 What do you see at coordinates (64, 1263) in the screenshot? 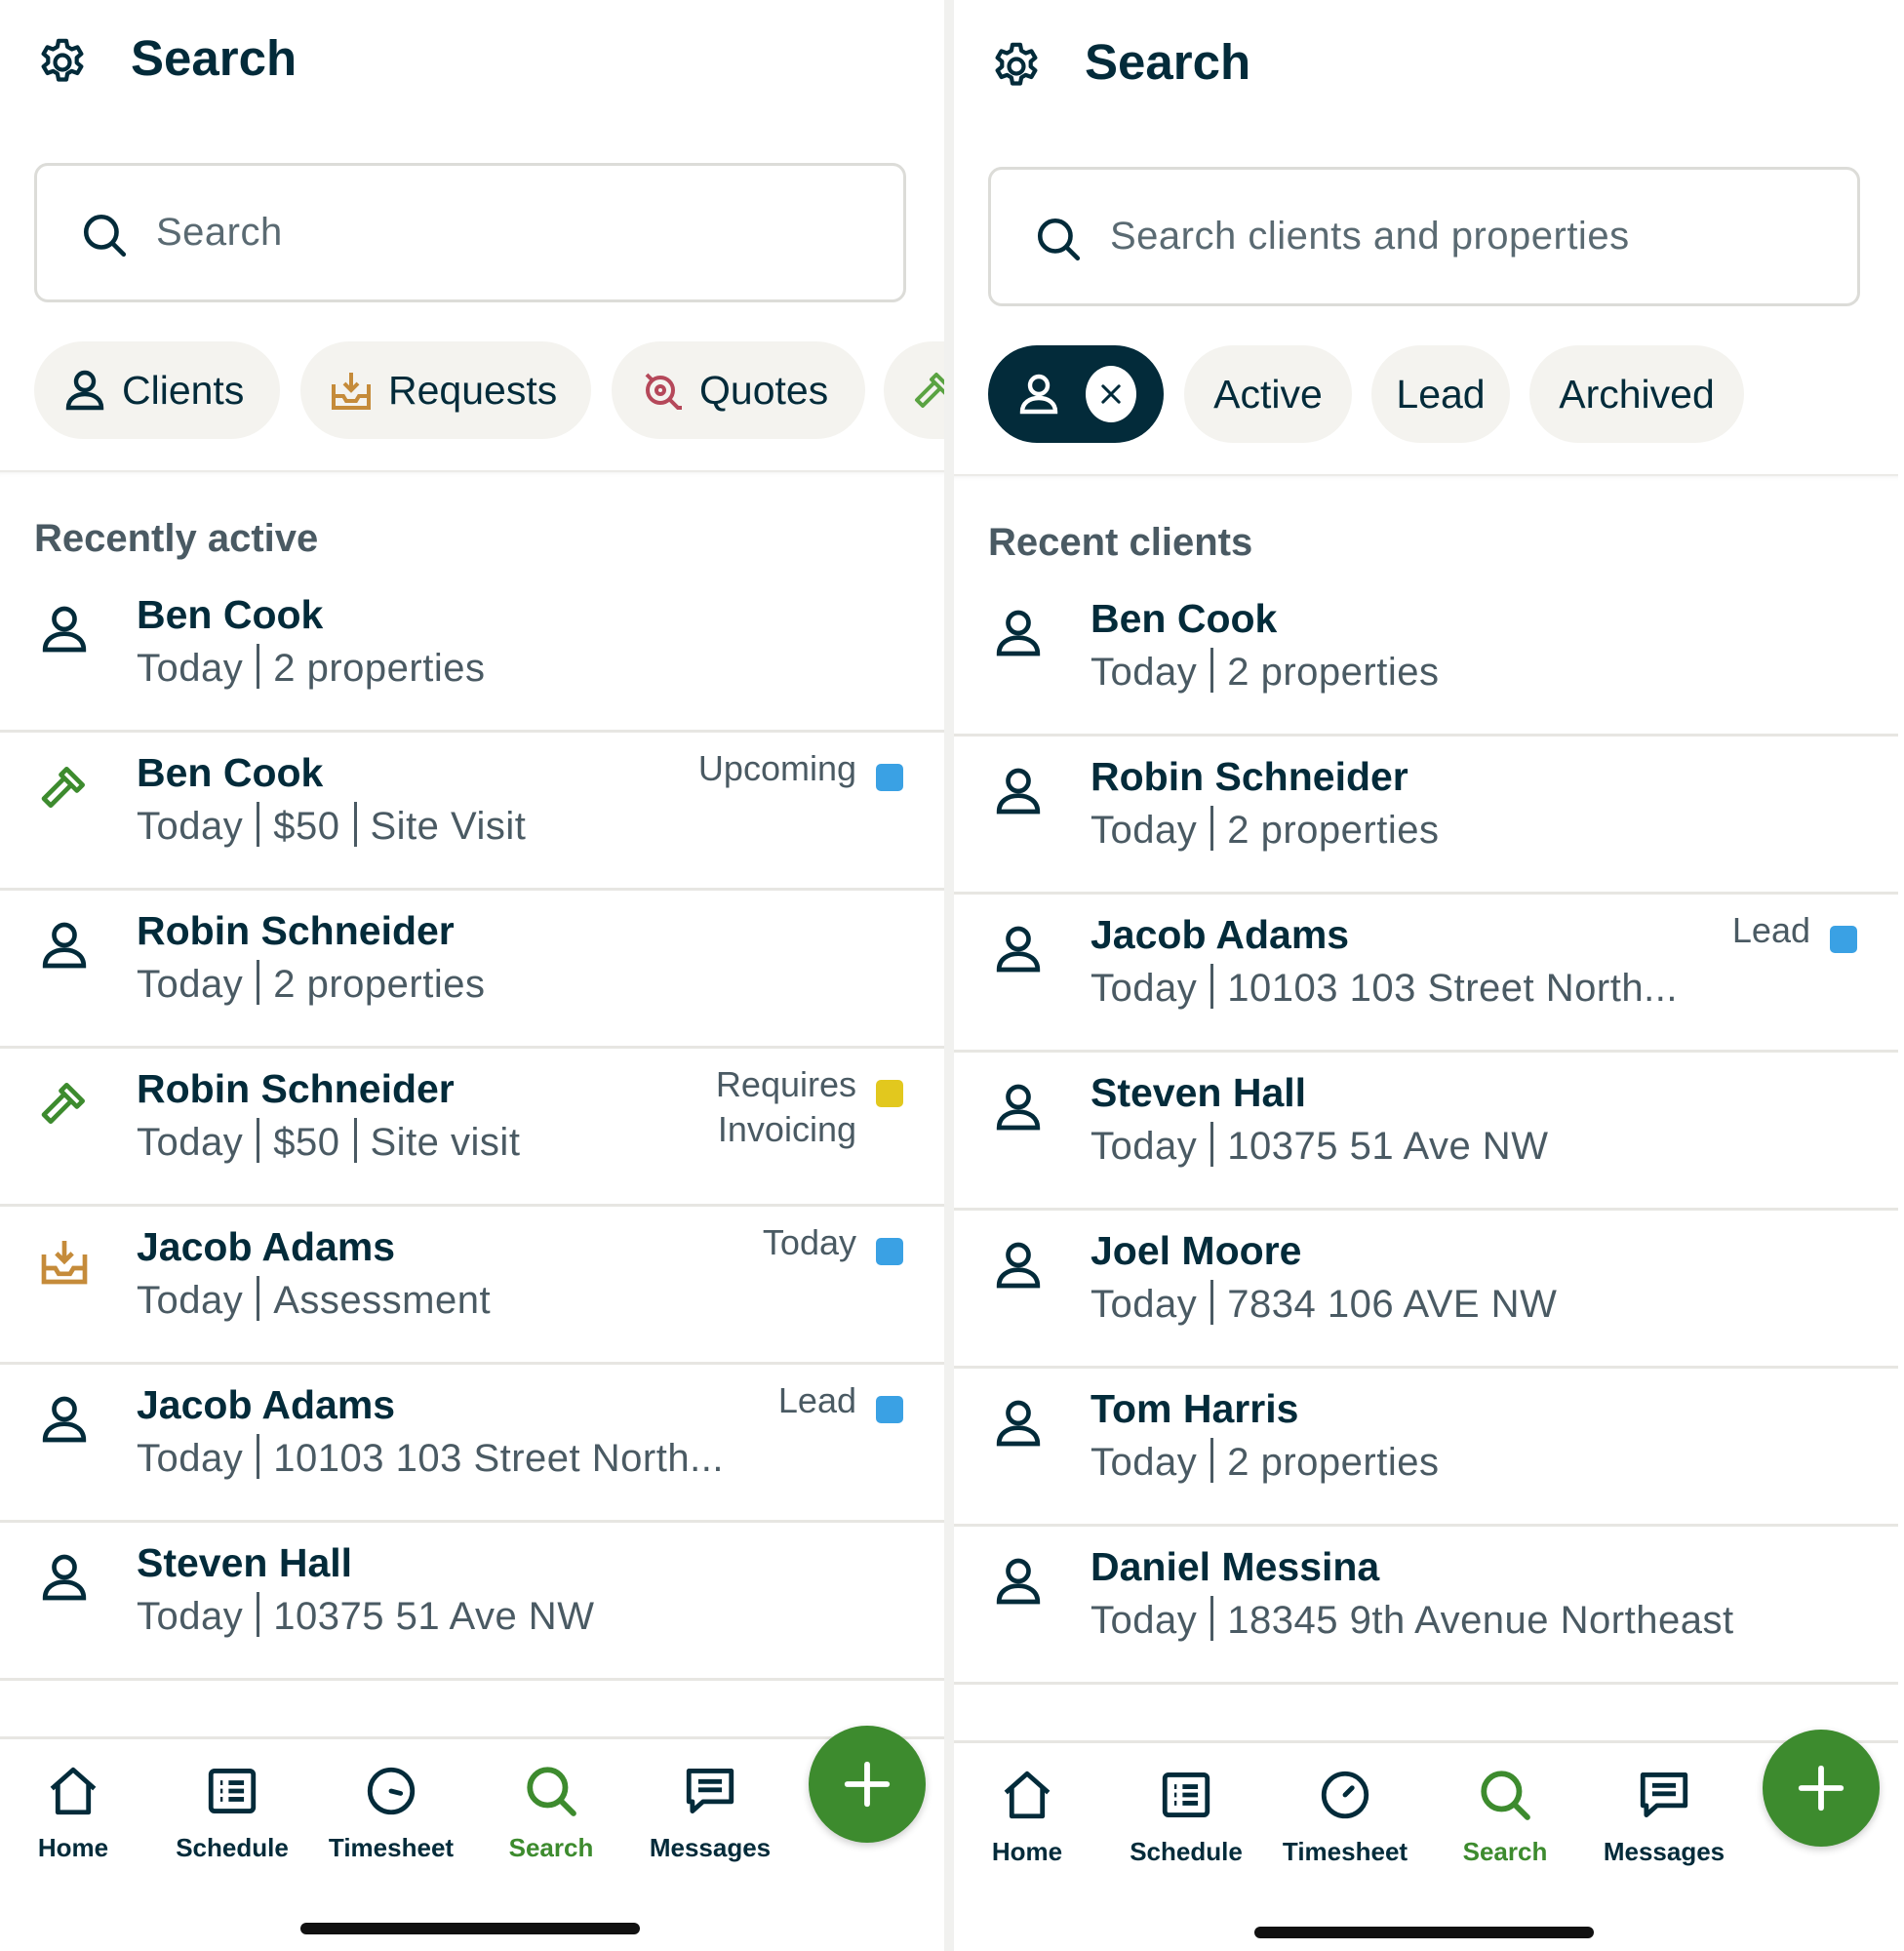
I see `request-inbox-icon` at bounding box center [64, 1263].